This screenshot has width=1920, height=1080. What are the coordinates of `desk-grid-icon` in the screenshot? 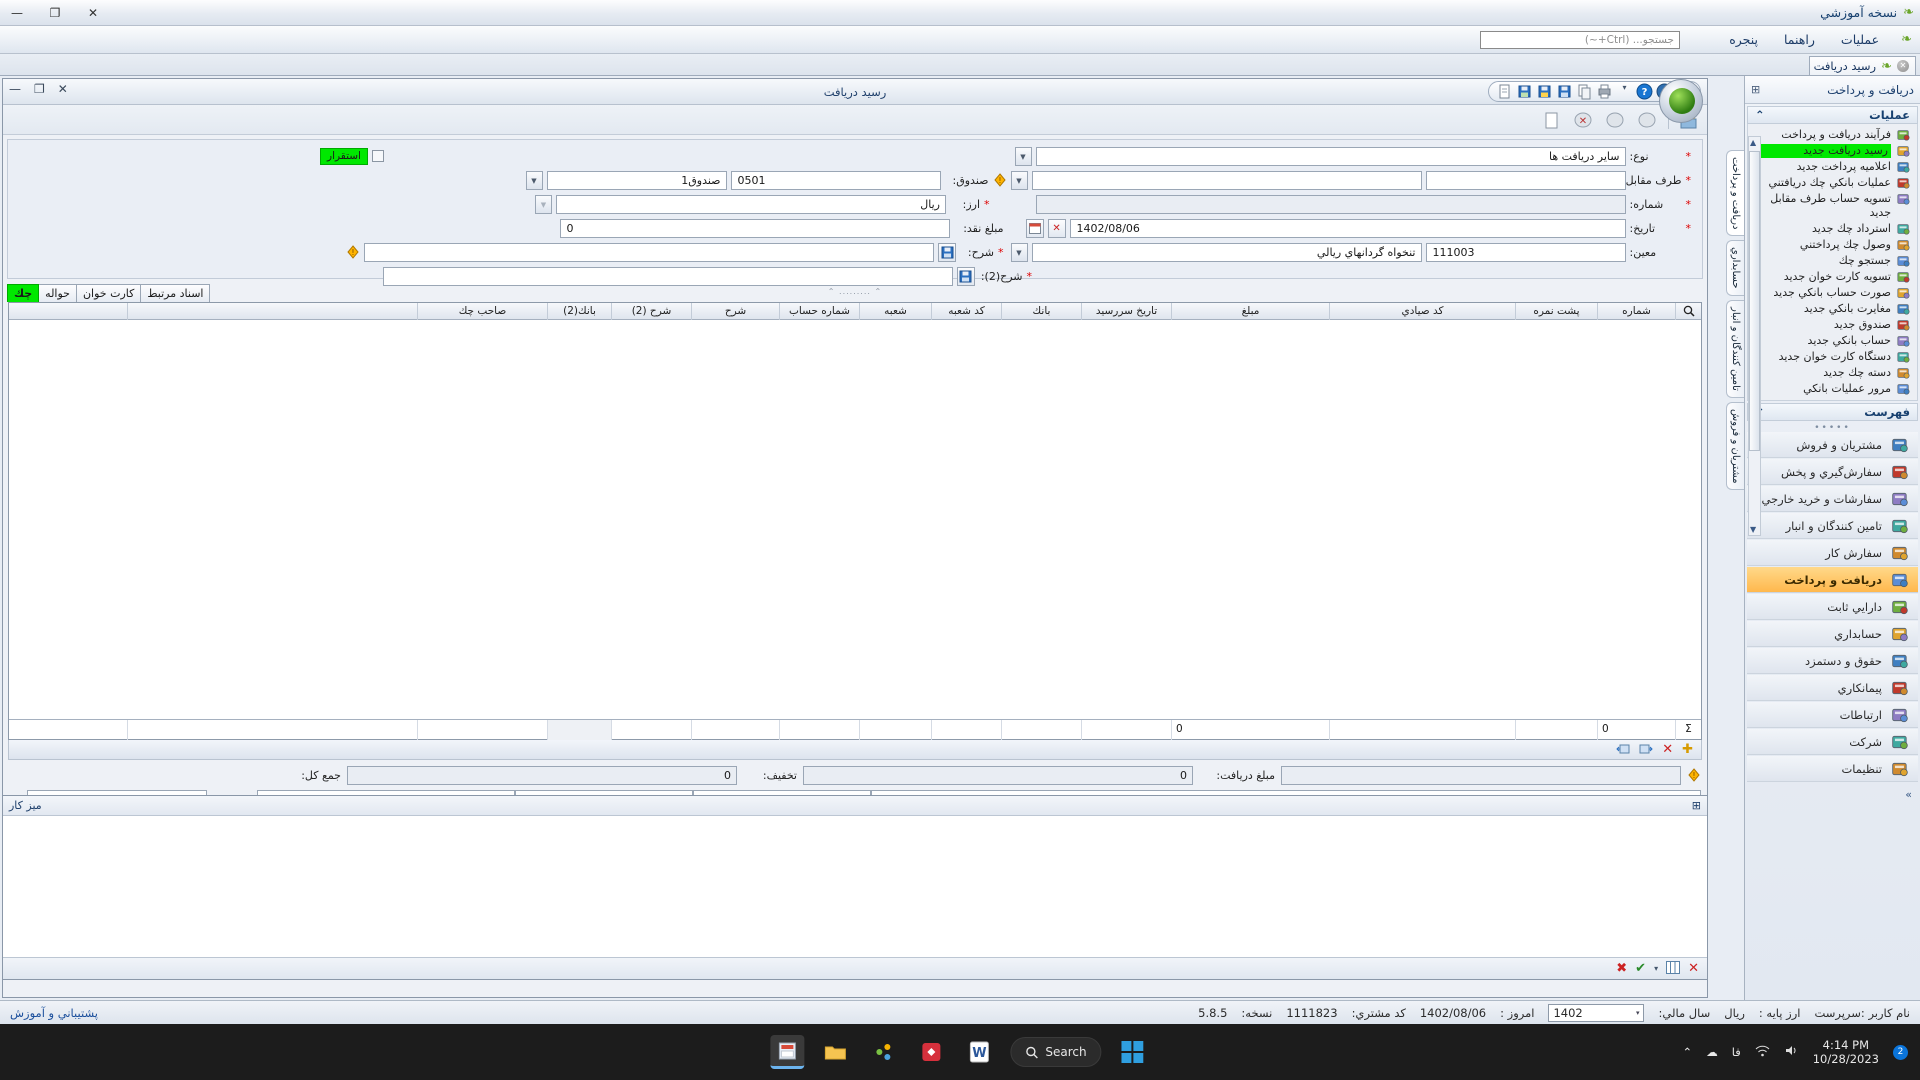 It's located at (1673, 968).